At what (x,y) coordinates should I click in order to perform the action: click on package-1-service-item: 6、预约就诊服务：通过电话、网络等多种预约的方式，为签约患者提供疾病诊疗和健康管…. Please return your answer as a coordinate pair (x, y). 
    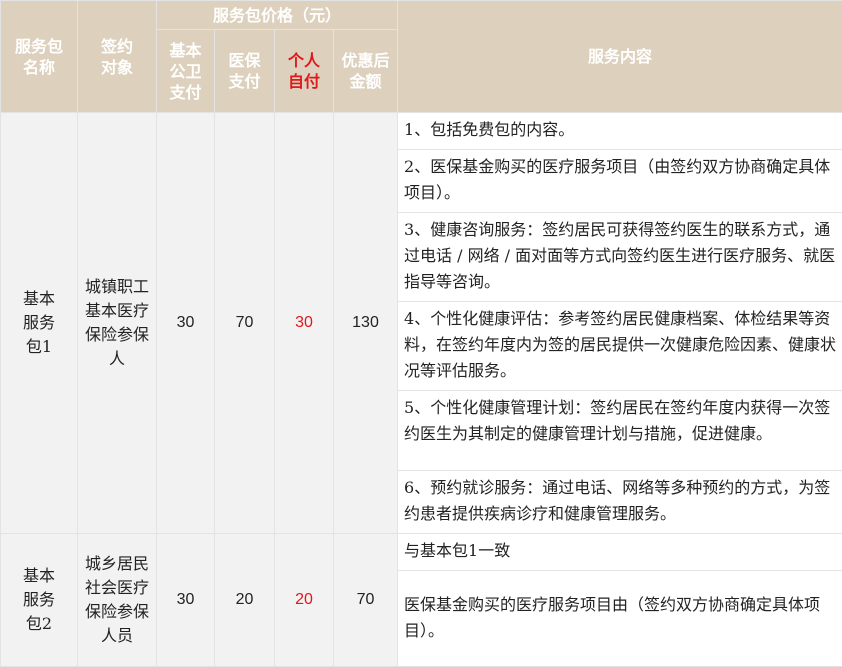
    Looking at the image, I should click on (619, 502).